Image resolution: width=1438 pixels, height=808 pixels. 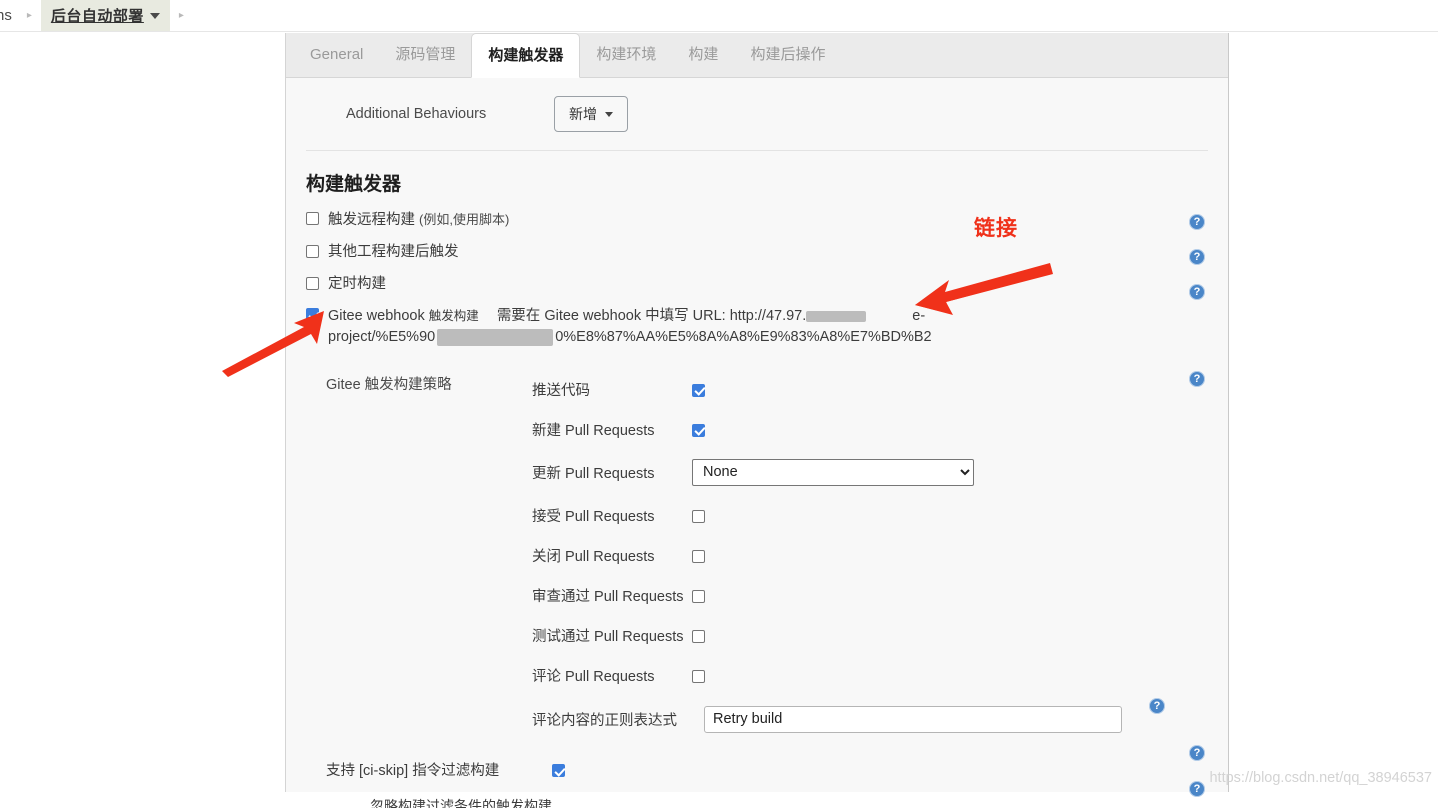 I want to click on checkbox-close-pull-requests, so click(x=698, y=556).